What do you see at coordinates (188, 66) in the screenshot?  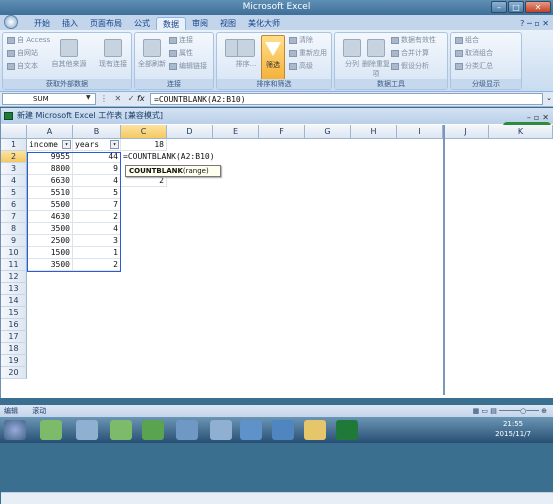 I see `edit-links-button: 编辑链接` at bounding box center [188, 66].